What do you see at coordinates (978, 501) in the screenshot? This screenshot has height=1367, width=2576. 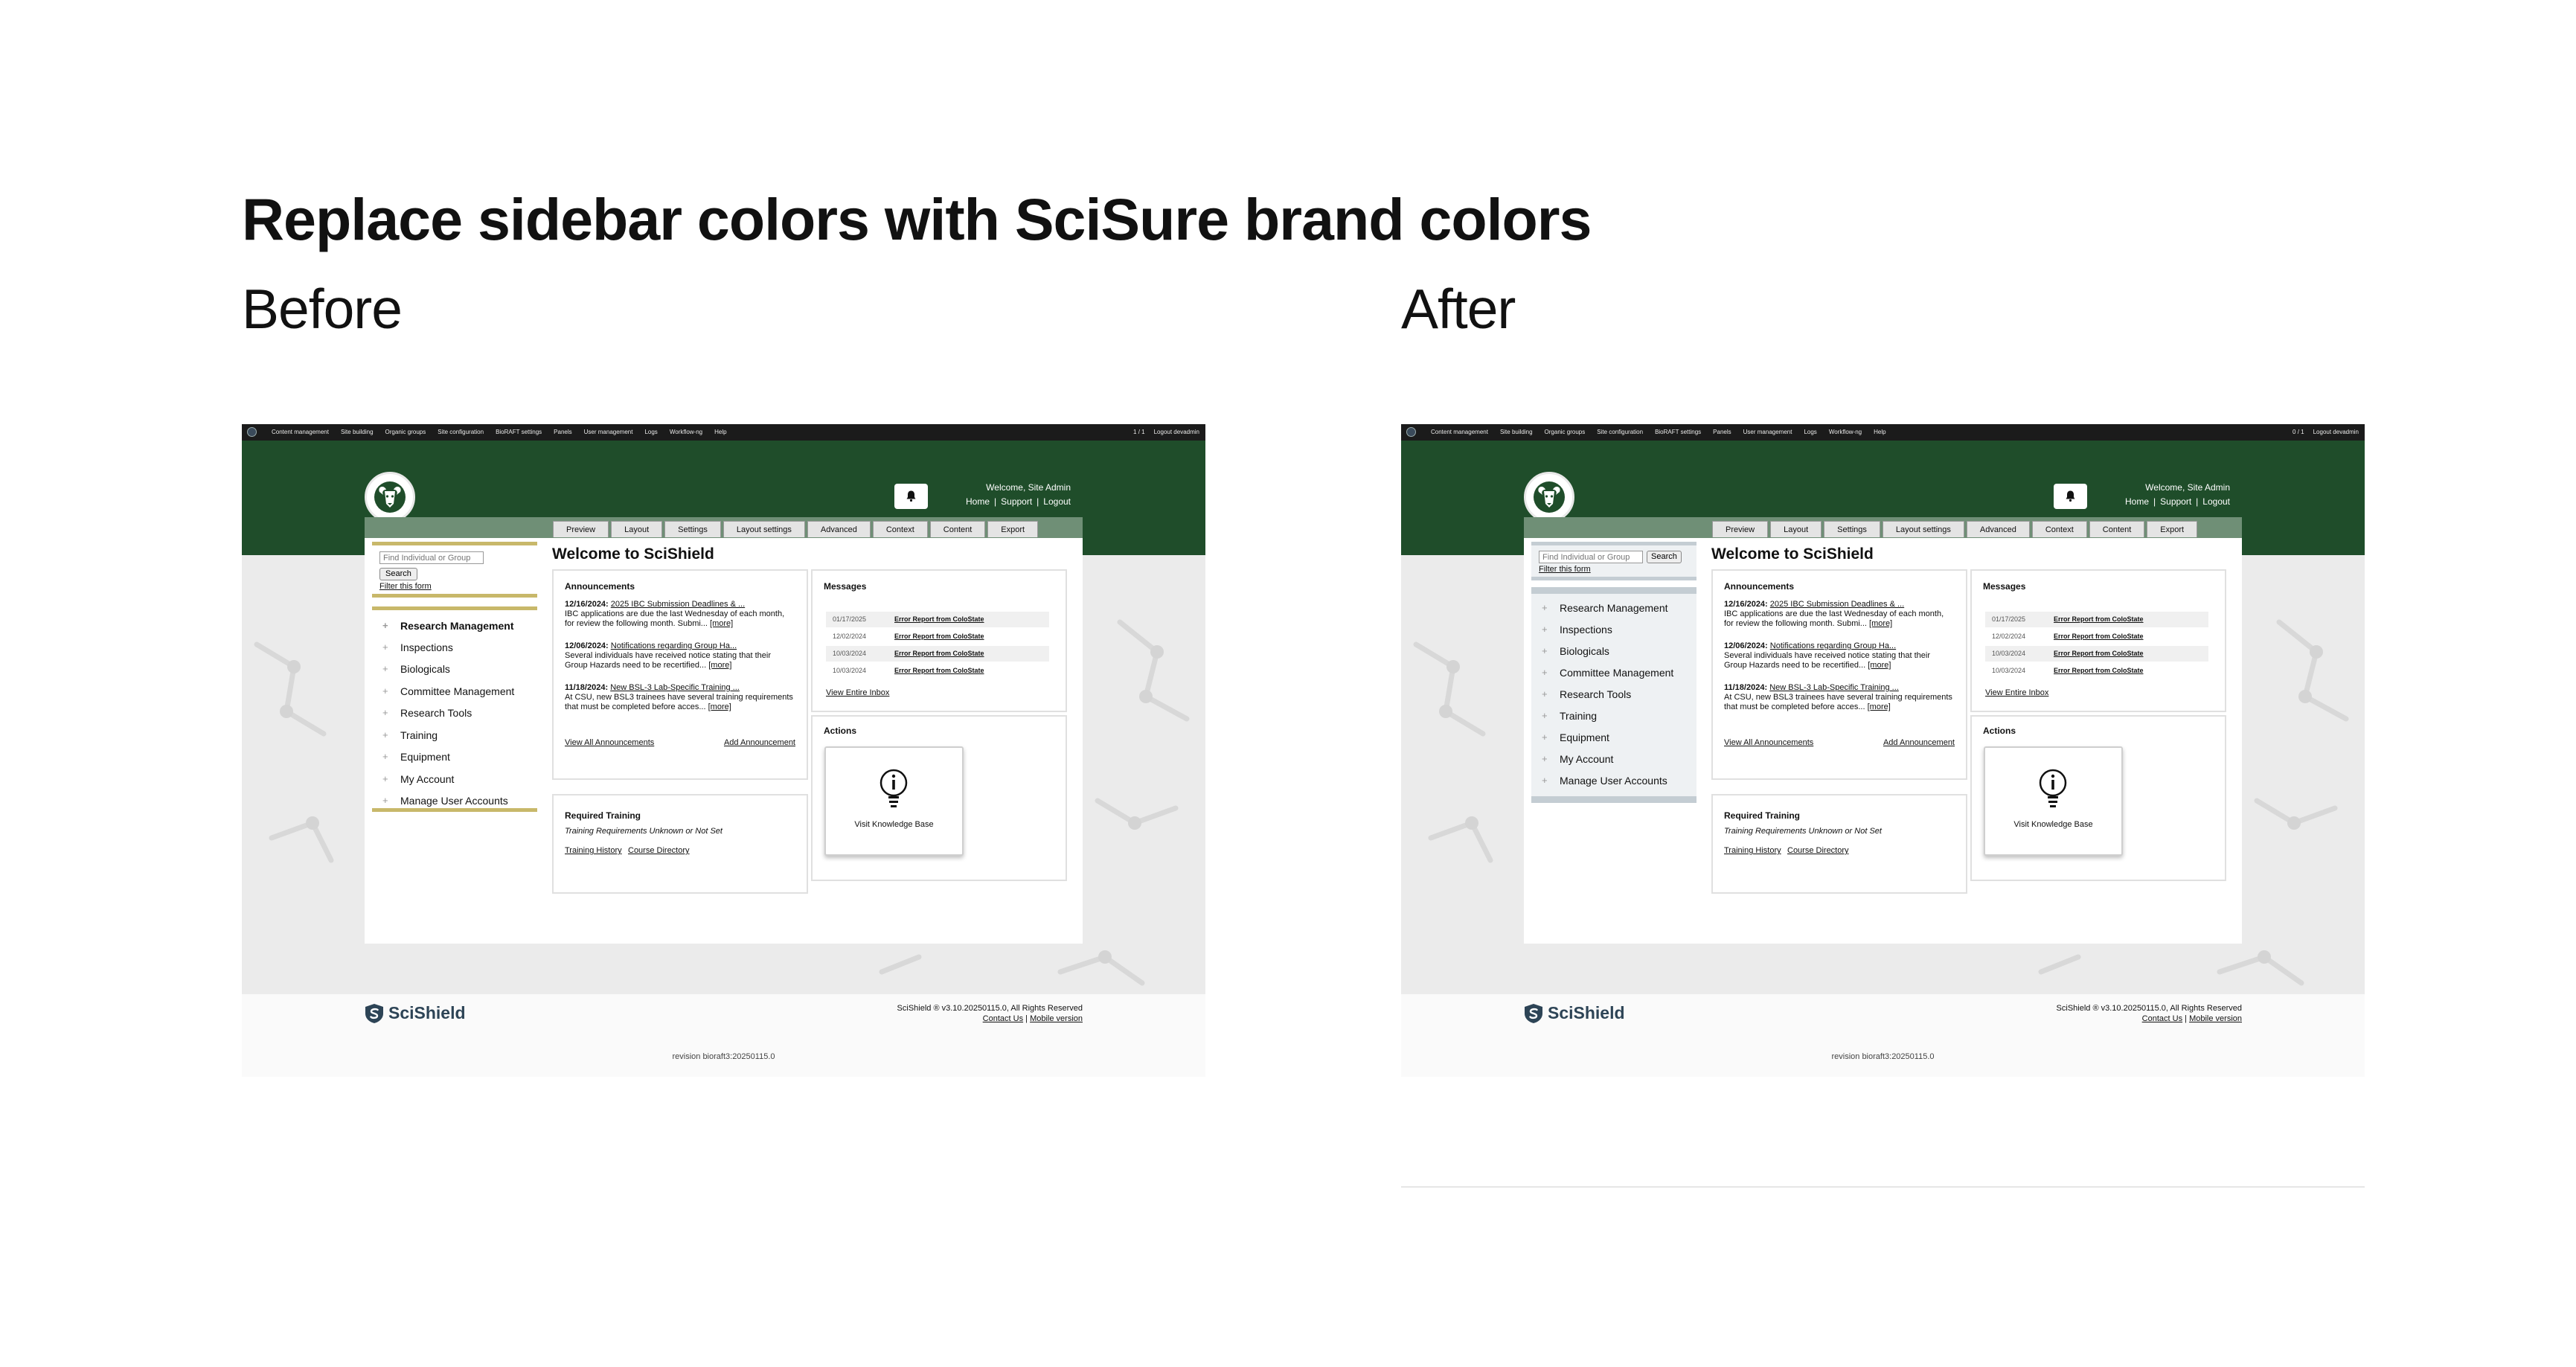 I see `home-link: Home` at bounding box center [978, 501].